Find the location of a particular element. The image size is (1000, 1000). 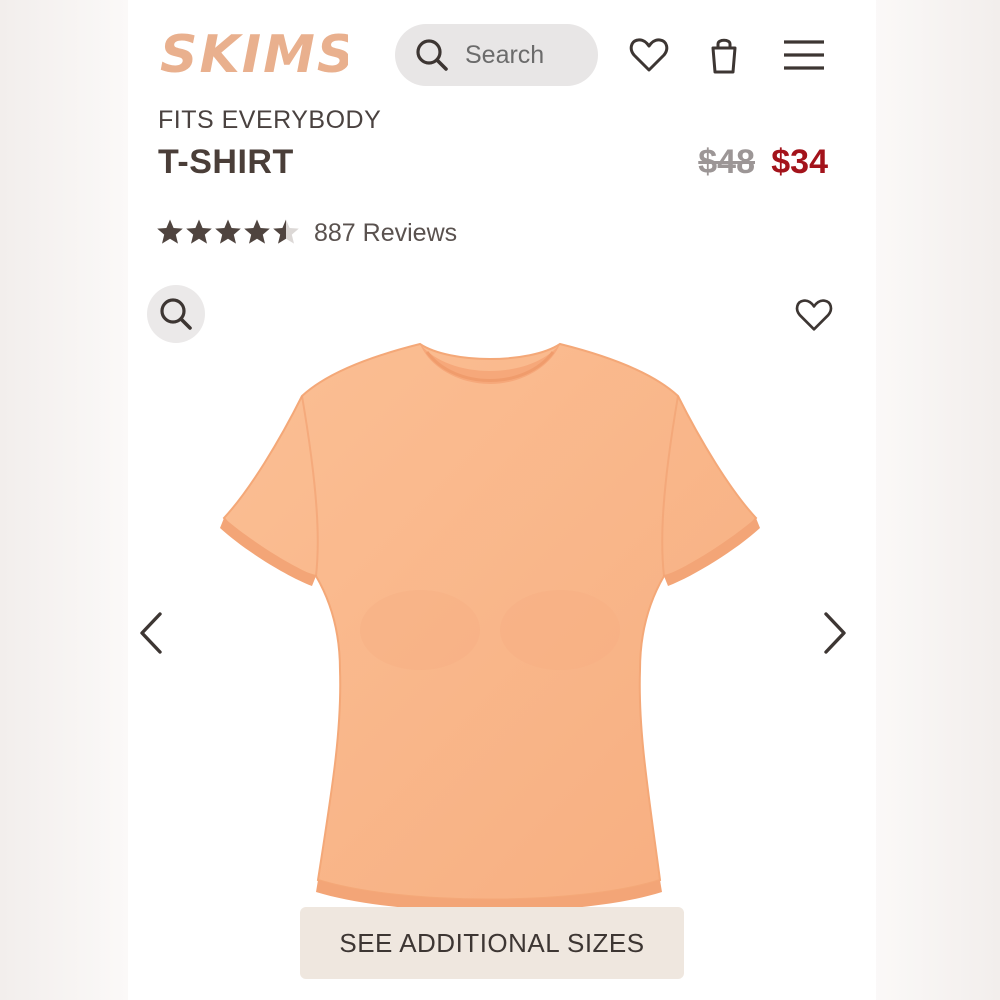

sale-price: $34 is located at coordinates (799, 162).